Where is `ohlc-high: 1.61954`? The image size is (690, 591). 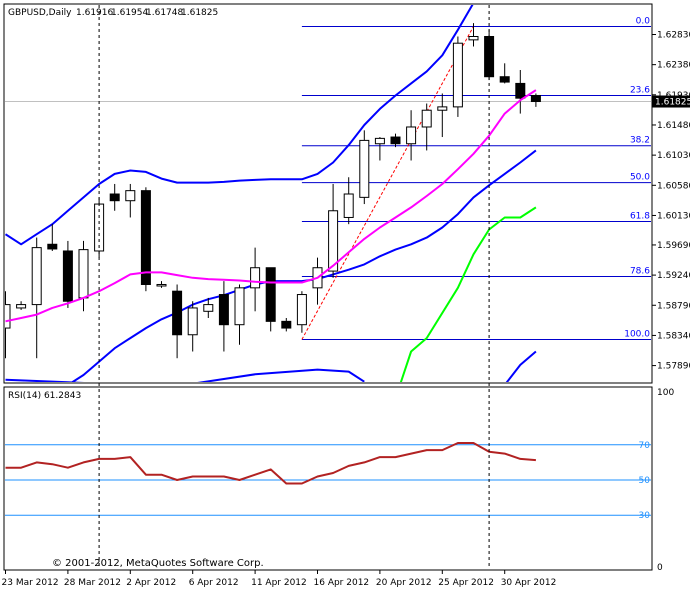 ohlc-high: 1.61954 is located at coordinates (129, 13).